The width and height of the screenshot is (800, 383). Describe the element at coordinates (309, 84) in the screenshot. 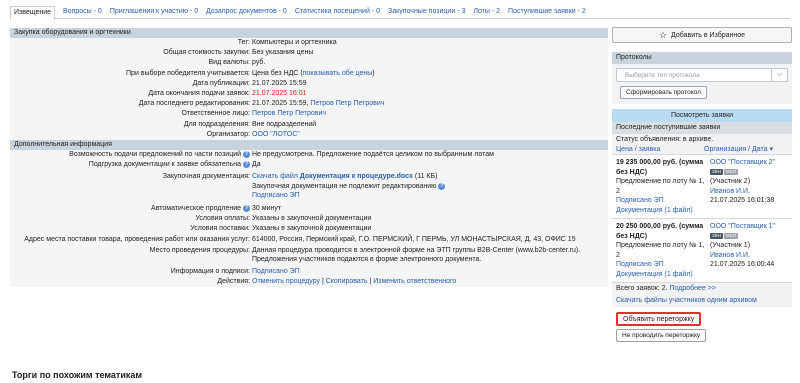

I see `info-row: Дата публикации: 21.07.2025 15:59` at that location.